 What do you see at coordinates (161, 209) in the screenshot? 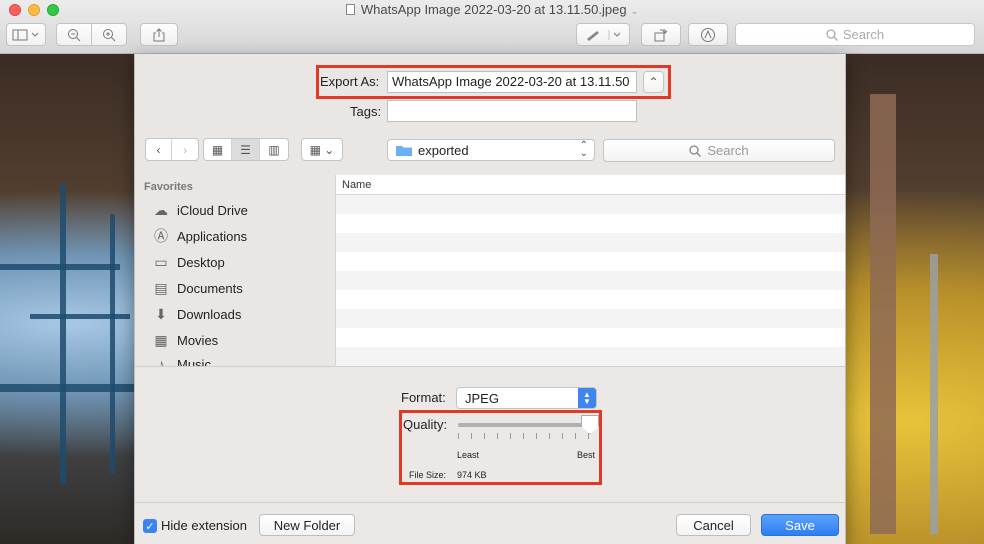
I see `cloud-icon: ☁` at bounding box center [161, 209].